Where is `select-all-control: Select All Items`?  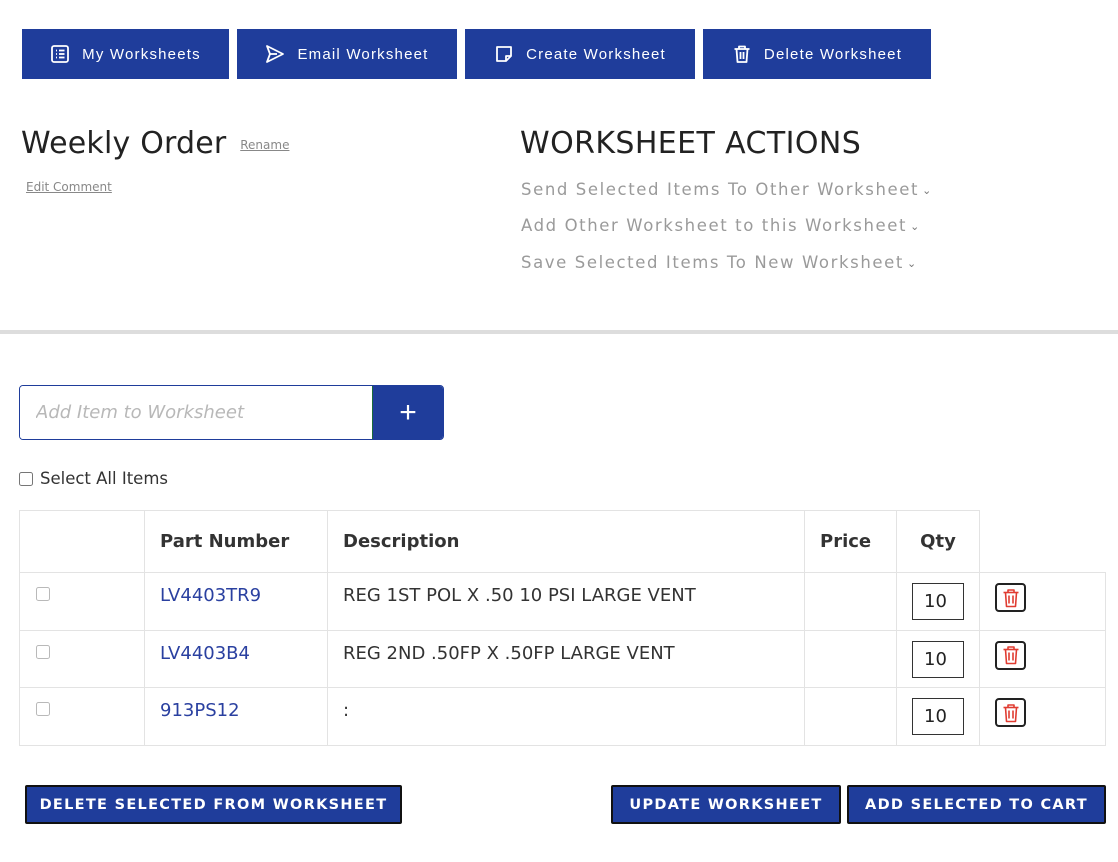 select-all-control: Select All Items is located at coordinates (93, 478).